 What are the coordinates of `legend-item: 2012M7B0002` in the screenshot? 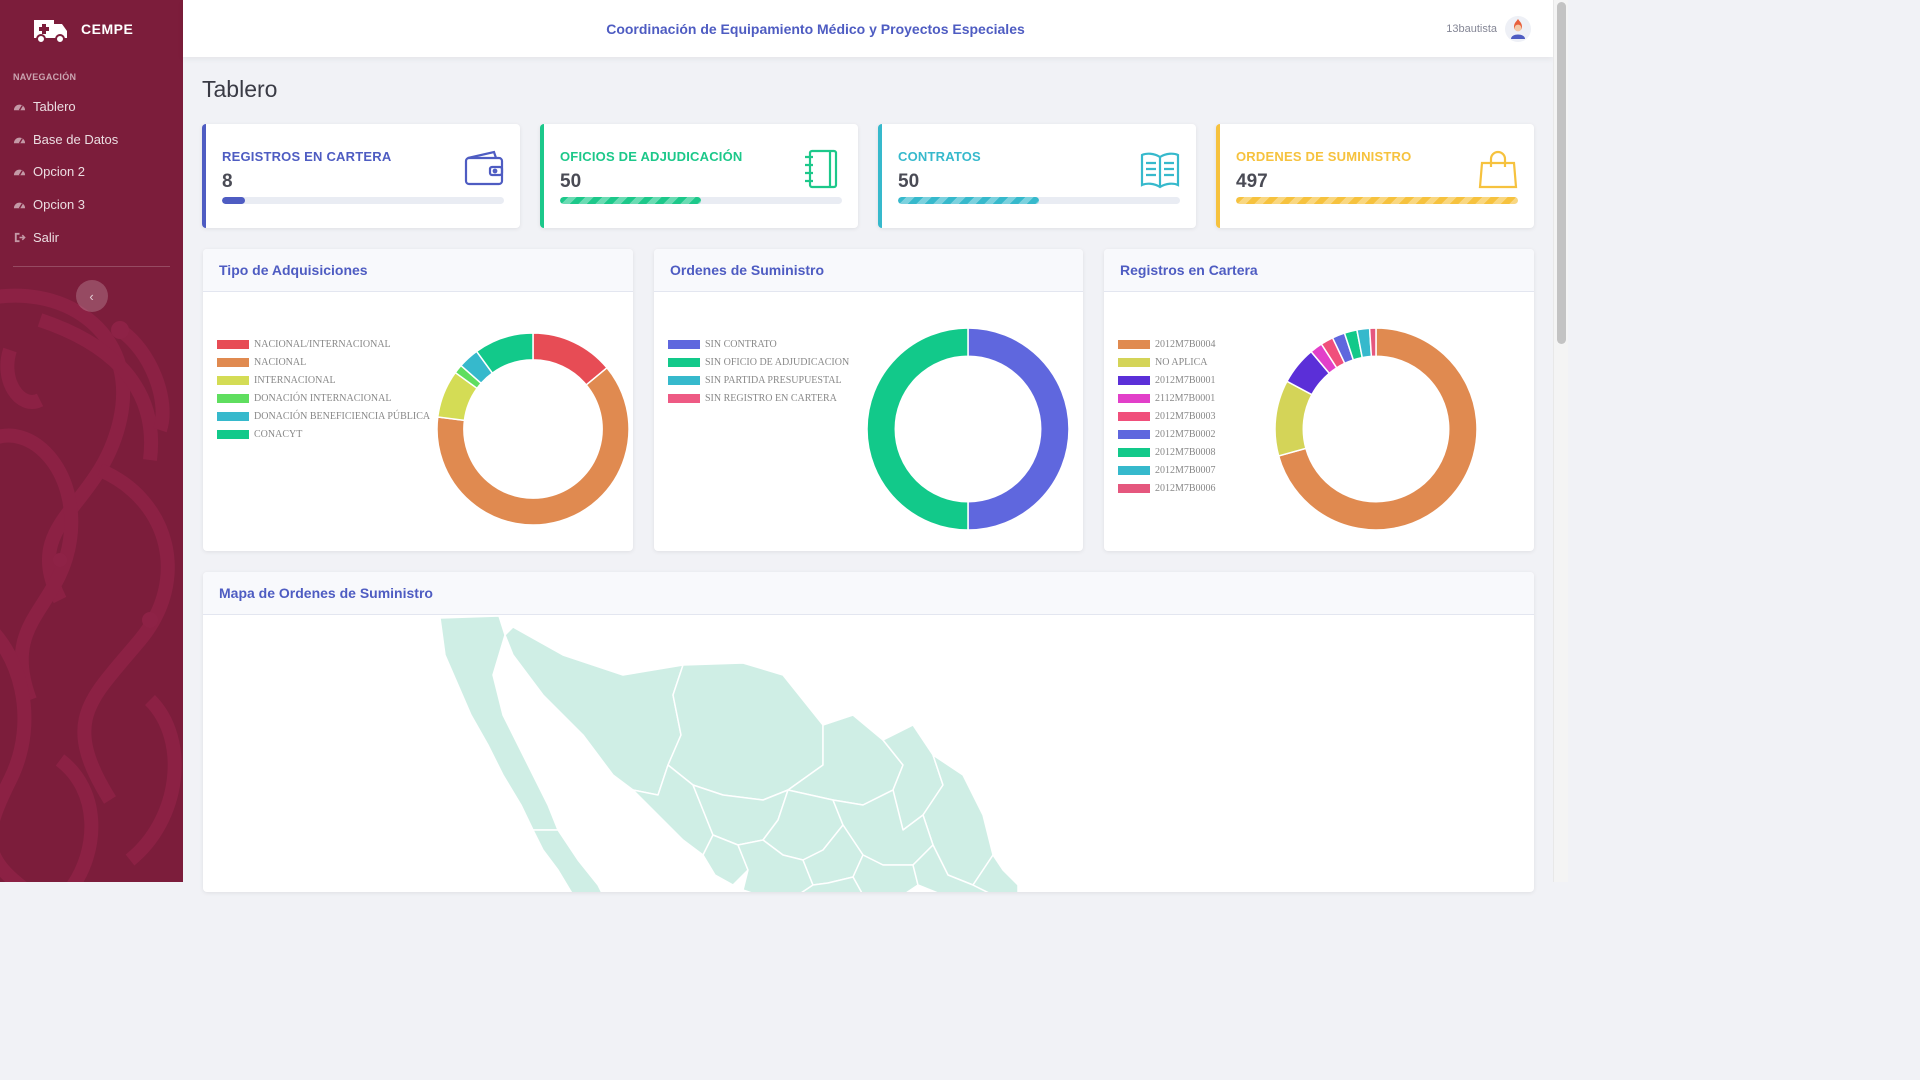 It's located at (1167, 434).